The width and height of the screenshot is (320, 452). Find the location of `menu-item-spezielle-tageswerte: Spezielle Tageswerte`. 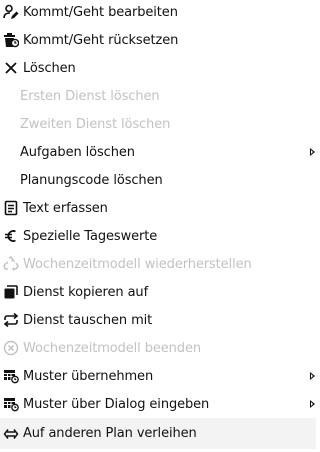

menu-item-spezielle-tageswerte: Spezielle Tageswerte is located at coordinates (158, 236).